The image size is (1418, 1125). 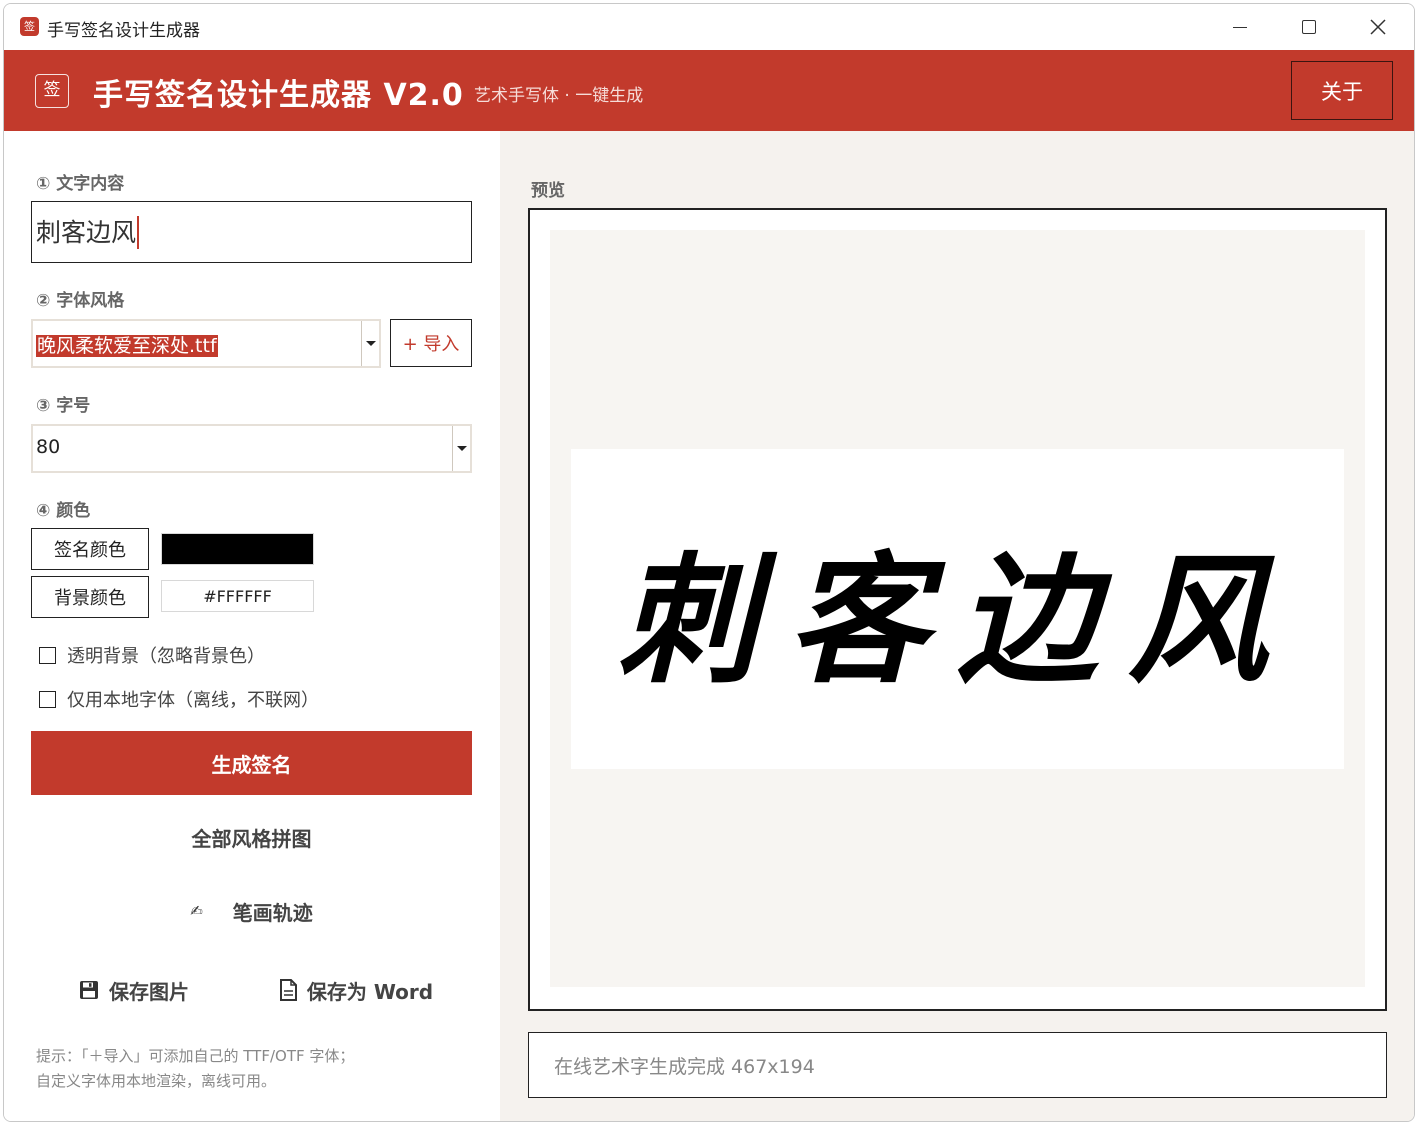 I want to click on local-font-only-checkbox: 仅用本地字体（离线，不联网）, so click(x=179, y=699).